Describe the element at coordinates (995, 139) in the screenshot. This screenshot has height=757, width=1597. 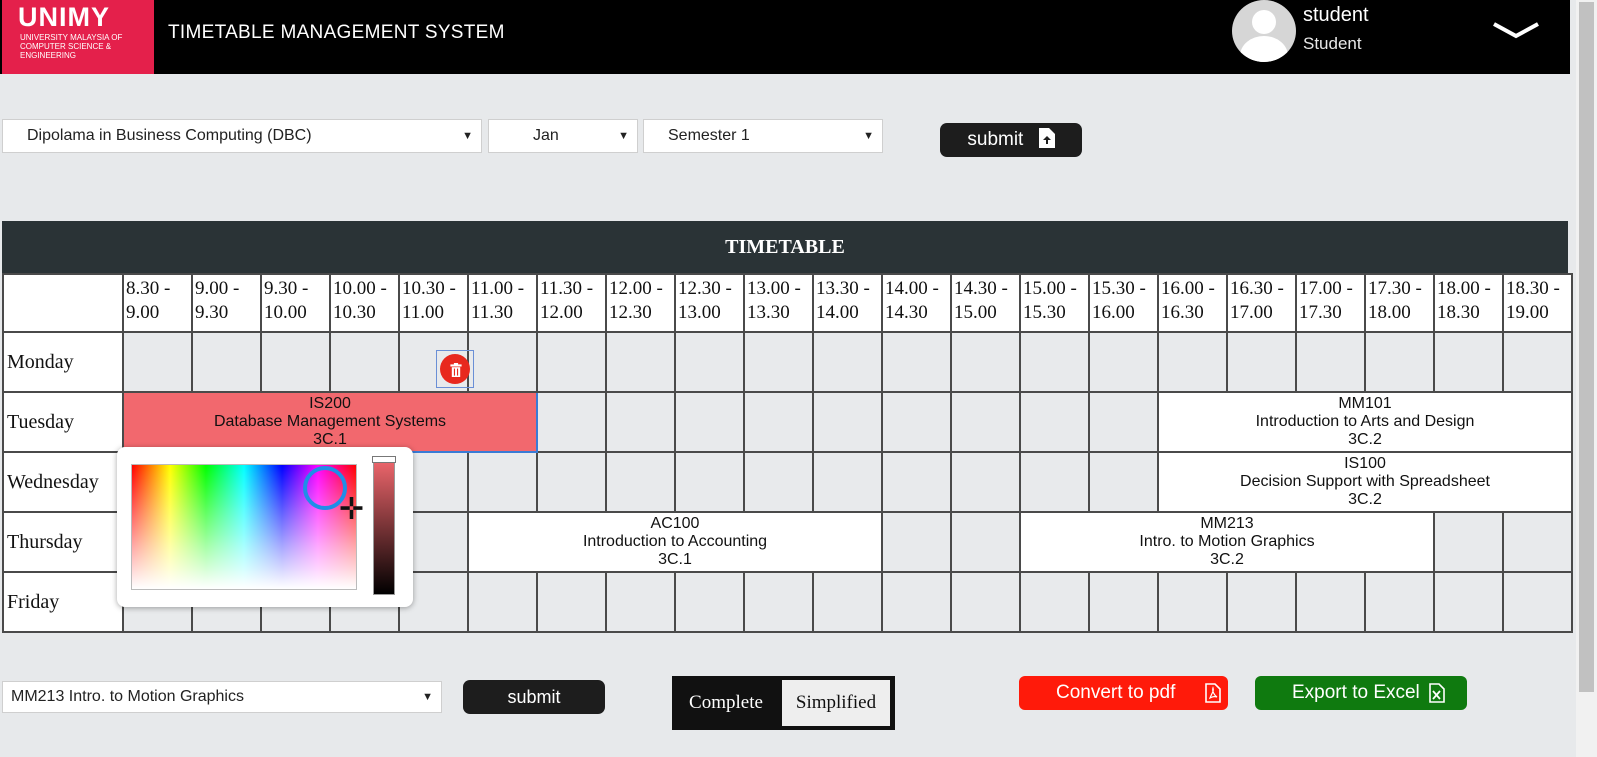
I see `filter-submit-label: submit` at that location.